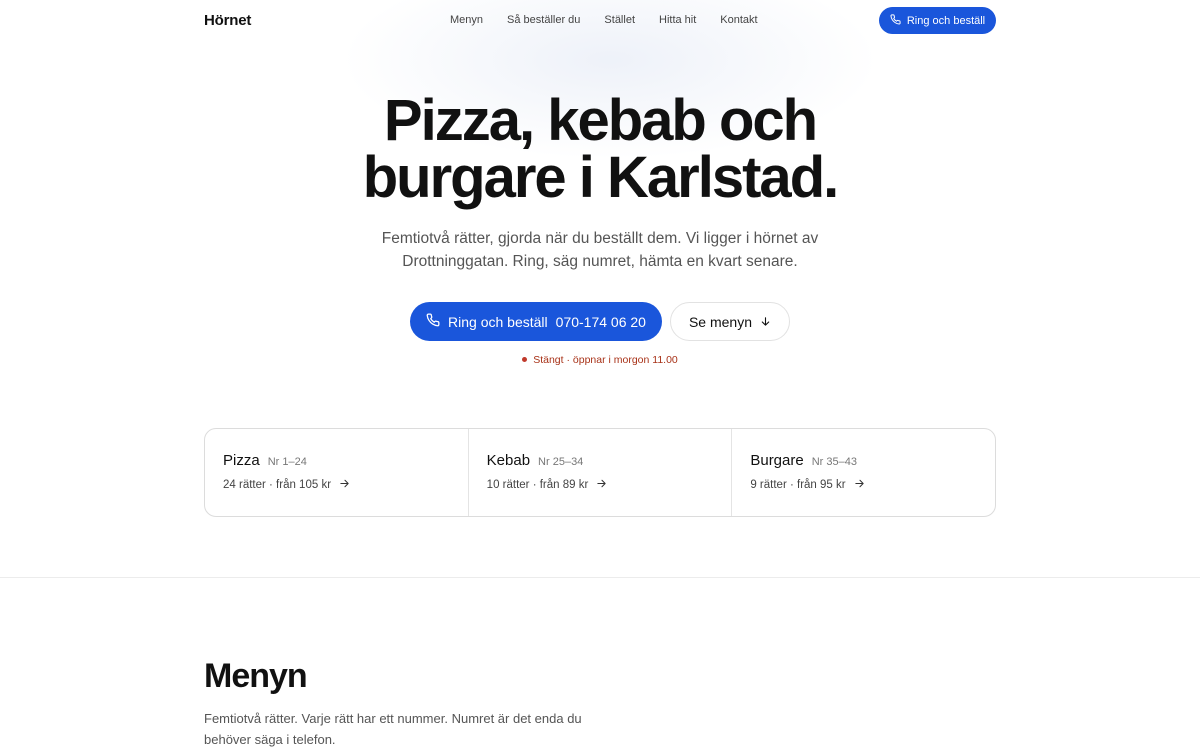  Describe the element at coordinates (525, 359) in the screenshot. I see `status-dot-icon` at that location.